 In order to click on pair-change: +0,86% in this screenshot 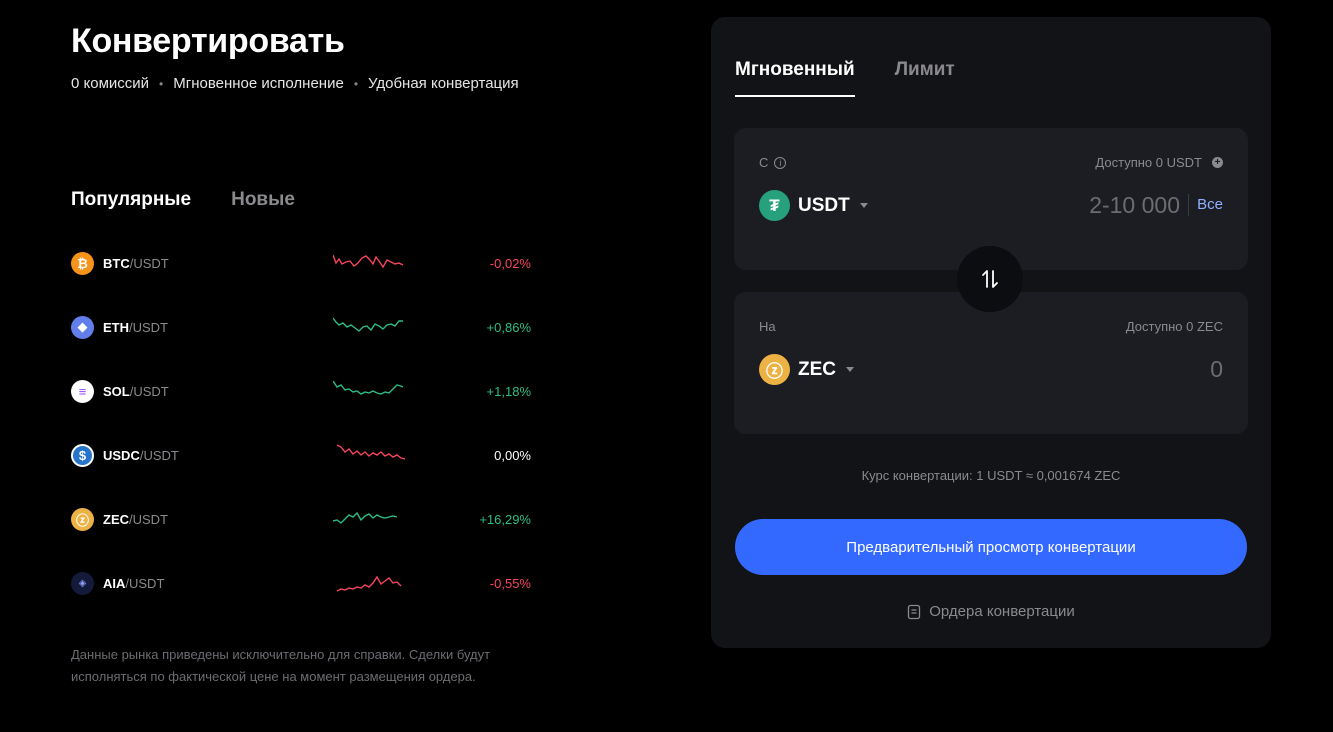, I will do `click(508, 327)`.